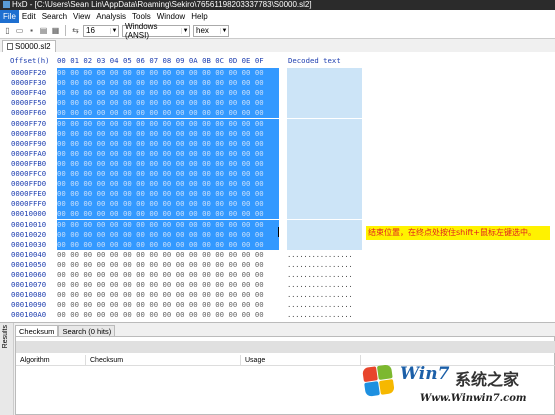 The width and height of the screenshot is (555, 415). Describe the element at coordinates (75, 30) in the screenshot. I see `navigate-icon: ⇆` at that location.